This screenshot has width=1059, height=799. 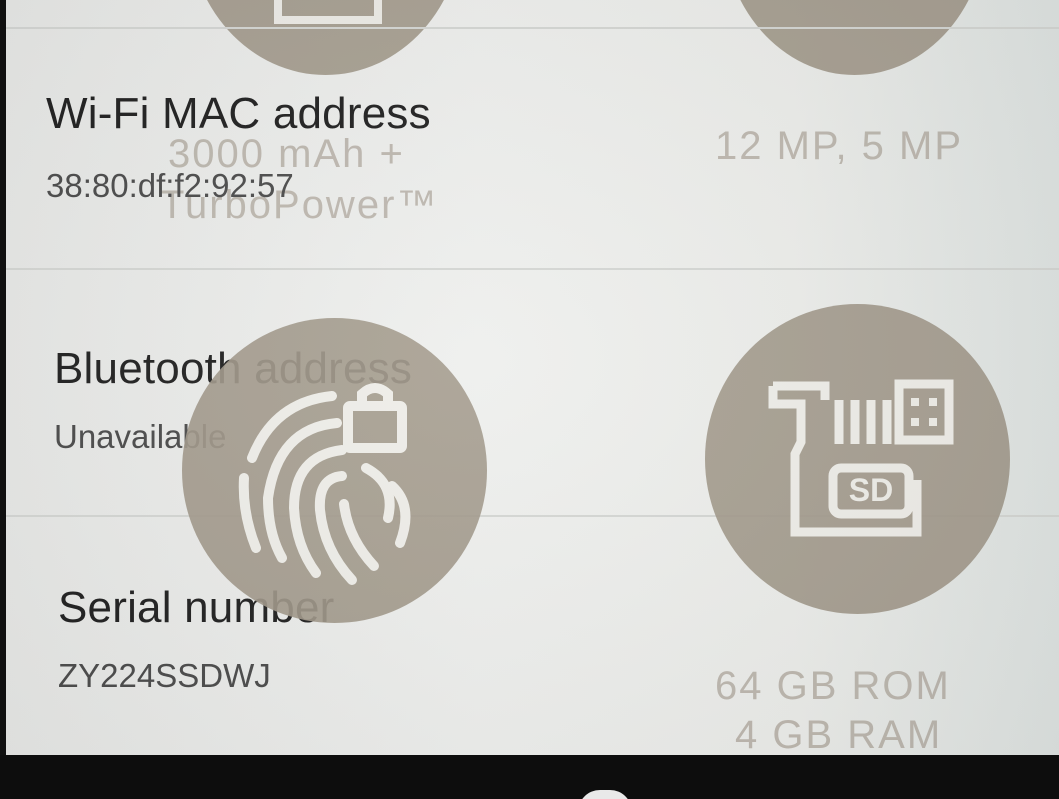 What do you see at coordinates (861, 458) in the screenshot?
I see `sd-card-icon` at bounding box center [861, 458].